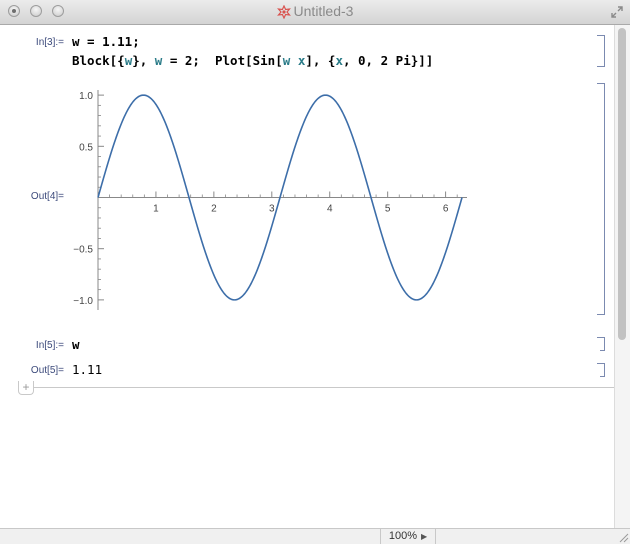  I want to click on cell-bracket-5-out, so click(601, 370).